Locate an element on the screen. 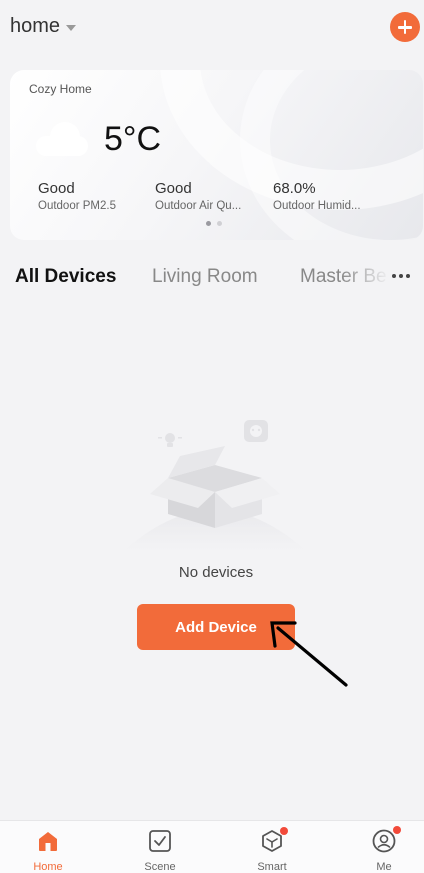  annotation-arrow-icon is located at coordinates (309, 654).